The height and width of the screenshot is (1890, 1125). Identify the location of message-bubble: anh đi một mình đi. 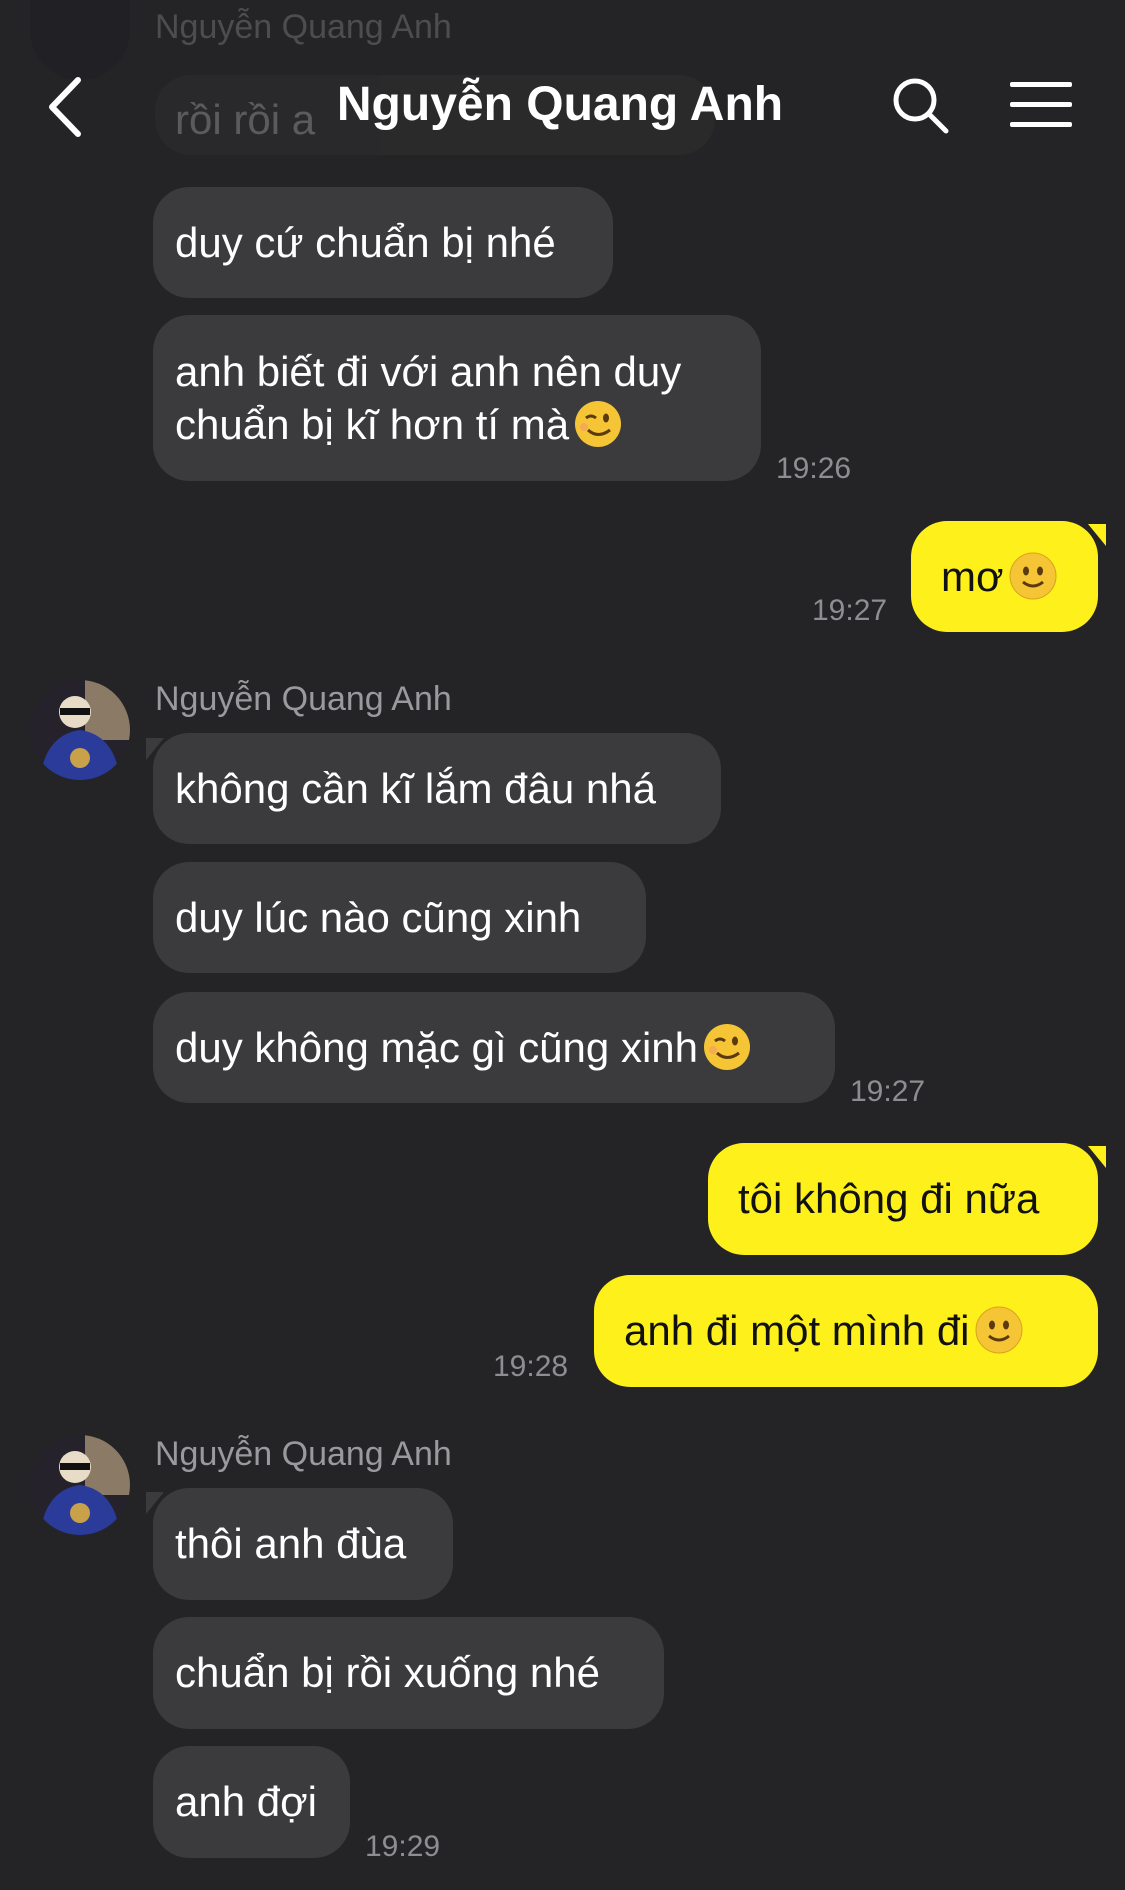
(846, 1331).